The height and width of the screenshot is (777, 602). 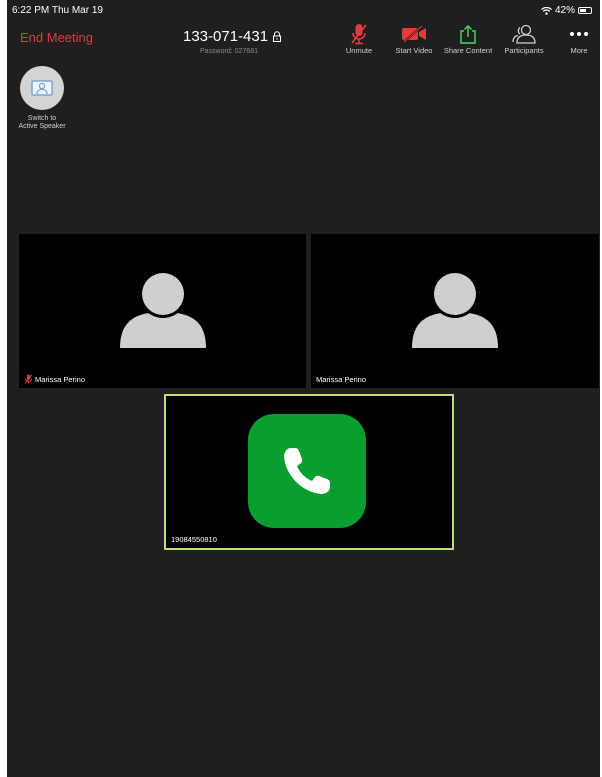 I want to click on share-content-label: Share Content, so click(x=468, y=50).